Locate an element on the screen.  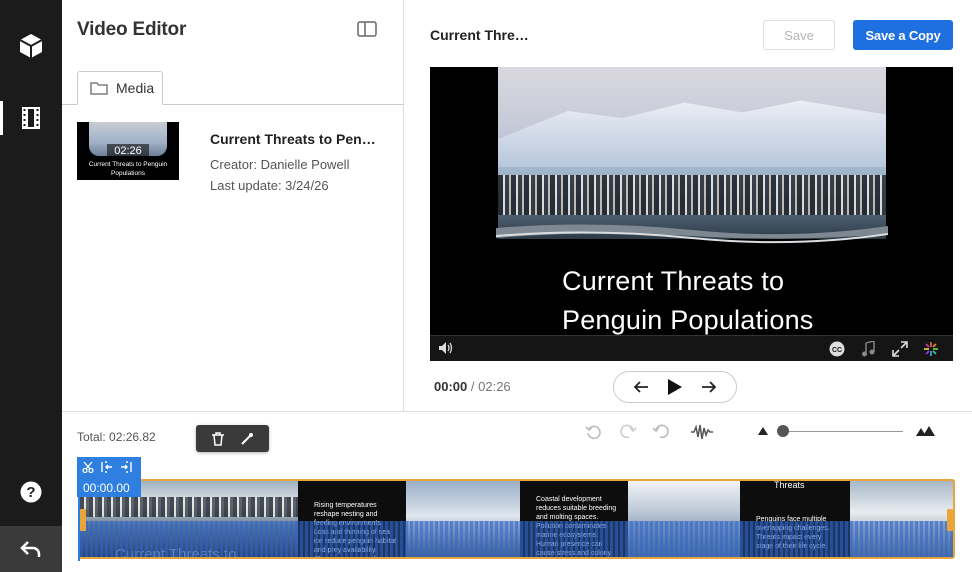
trim-start-handle is located at coordinates (83, 520).